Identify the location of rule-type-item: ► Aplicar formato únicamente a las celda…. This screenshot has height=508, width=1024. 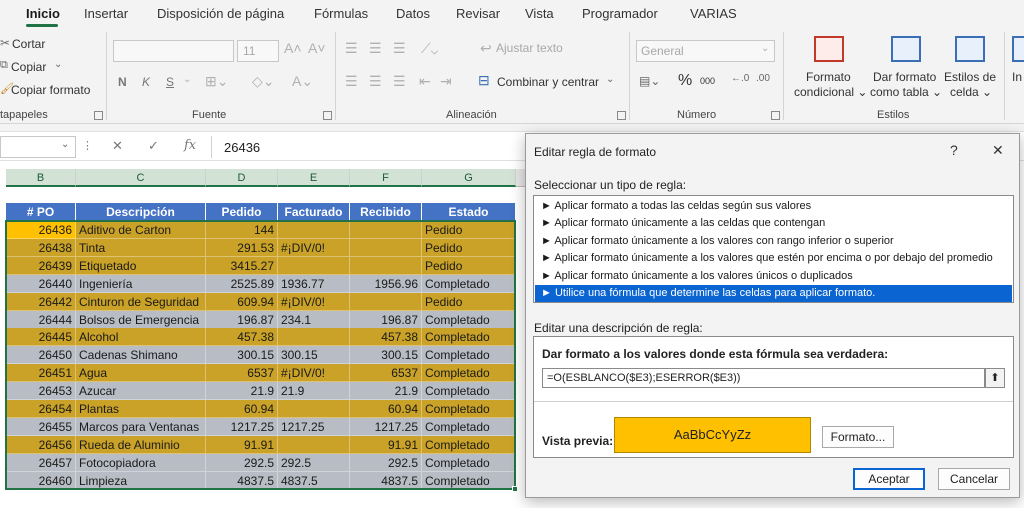
(773, 223).